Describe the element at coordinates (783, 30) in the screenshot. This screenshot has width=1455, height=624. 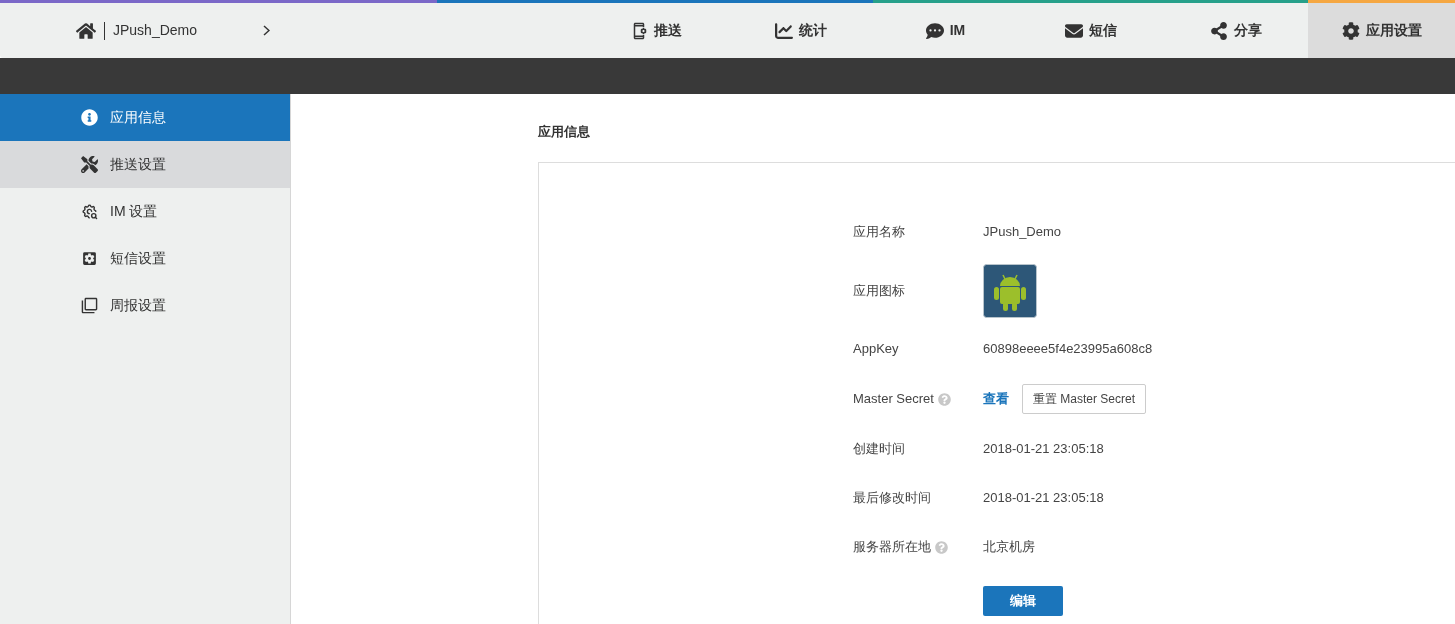
I see `chart-icon` at that location.